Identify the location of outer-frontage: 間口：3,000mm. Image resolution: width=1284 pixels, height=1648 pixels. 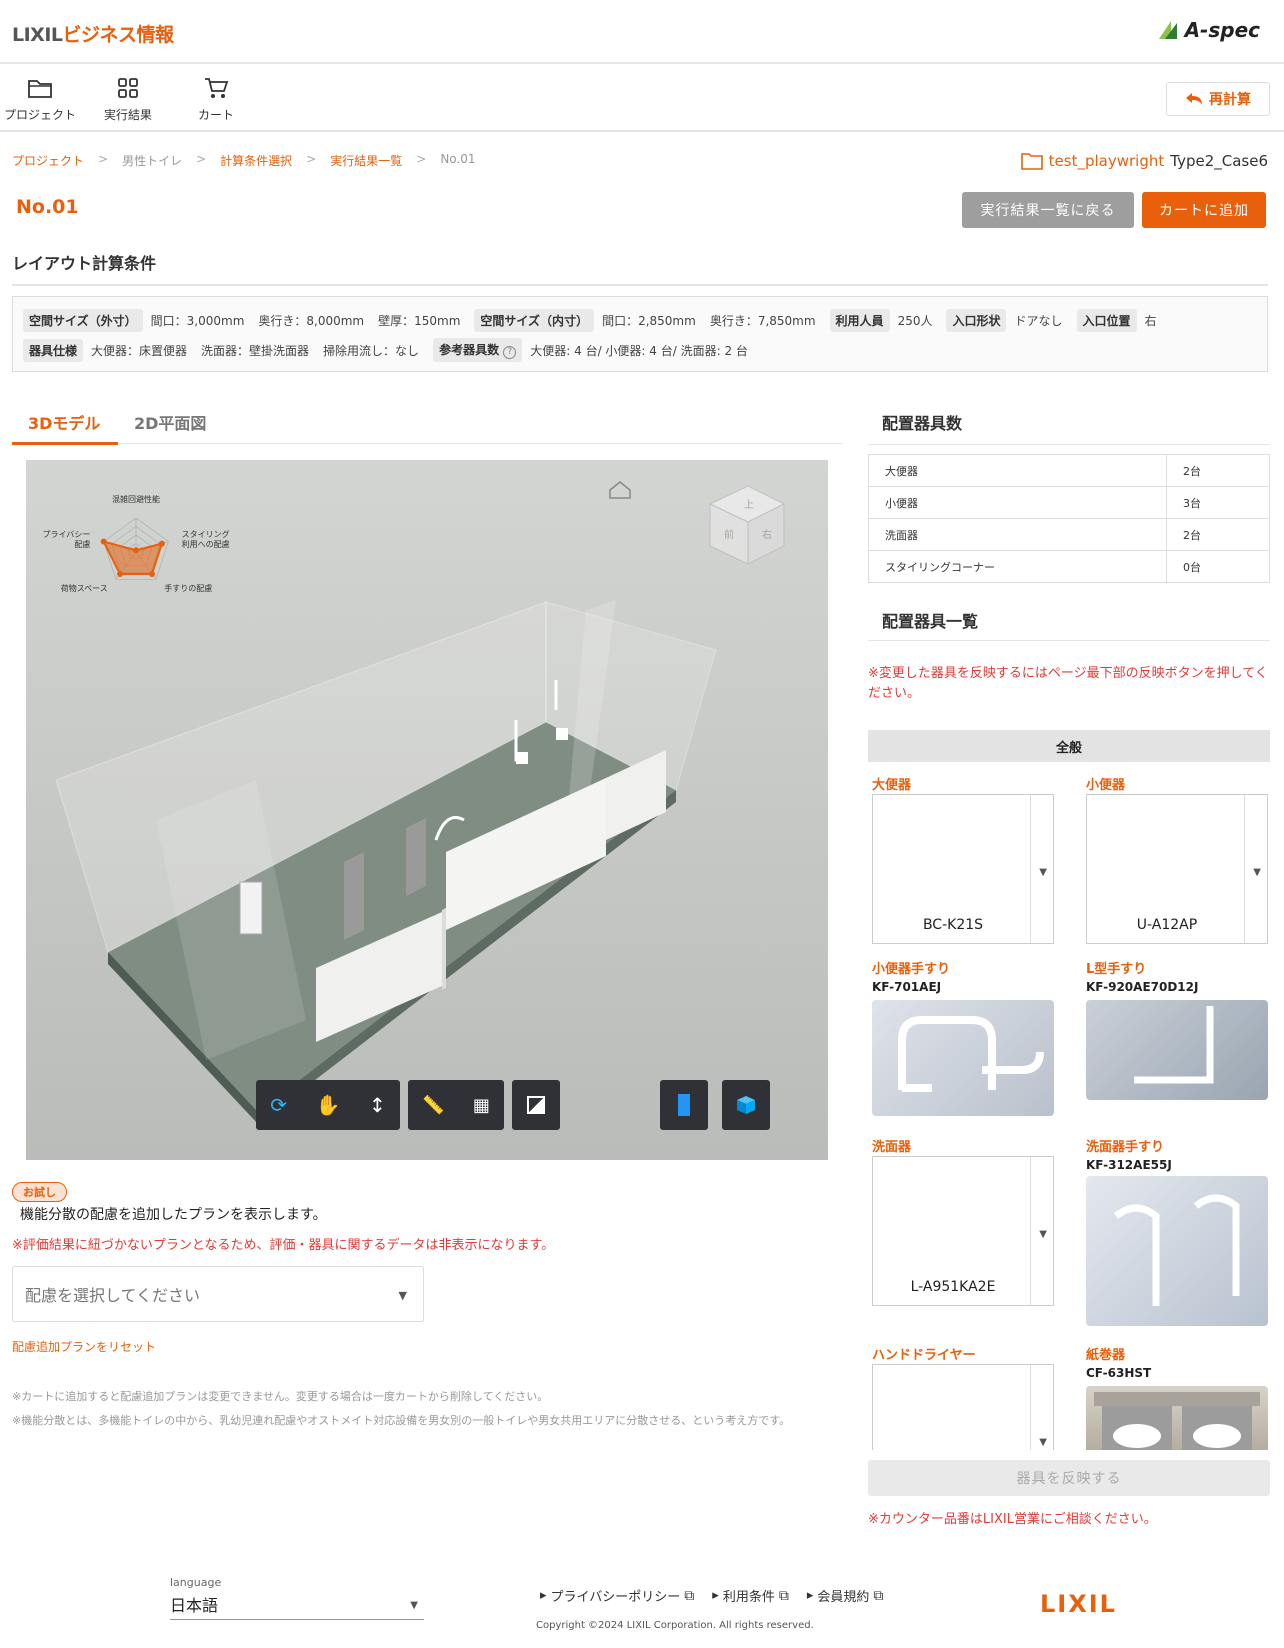
(197, 320).